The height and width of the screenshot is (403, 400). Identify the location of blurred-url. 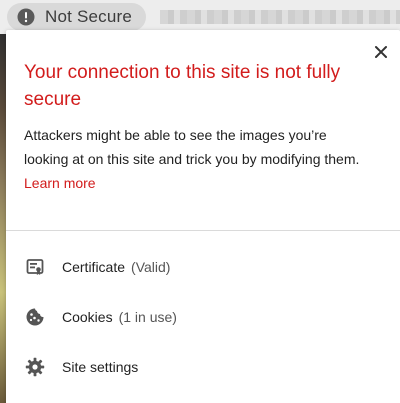
(280, 17).